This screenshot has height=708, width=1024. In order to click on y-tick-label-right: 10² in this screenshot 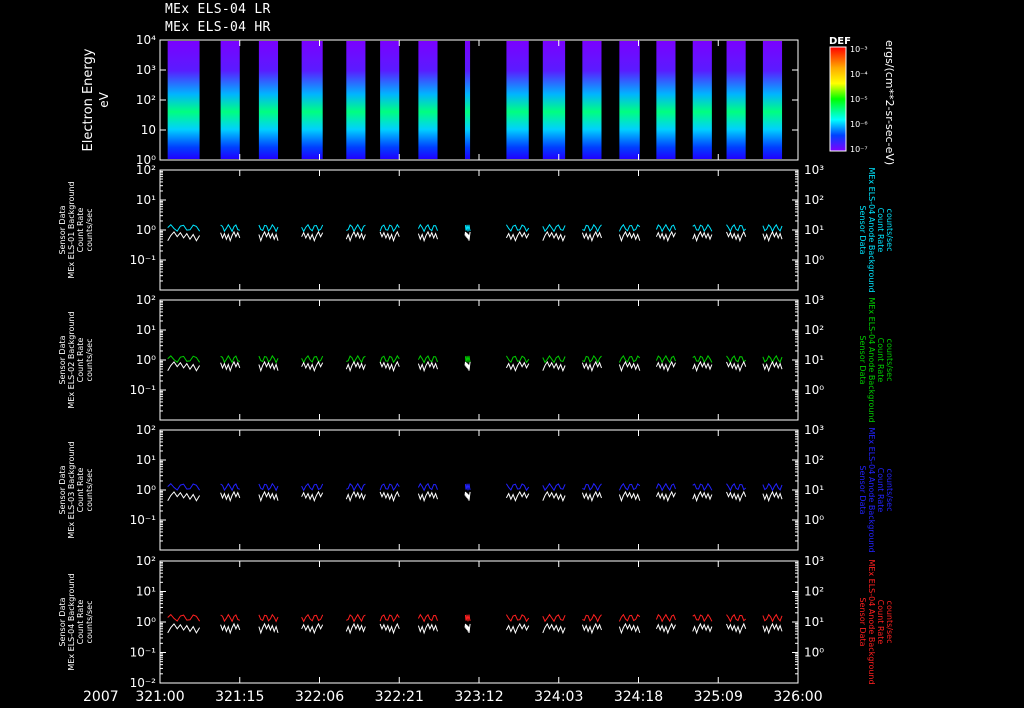, I will do `click(814, 460)`.